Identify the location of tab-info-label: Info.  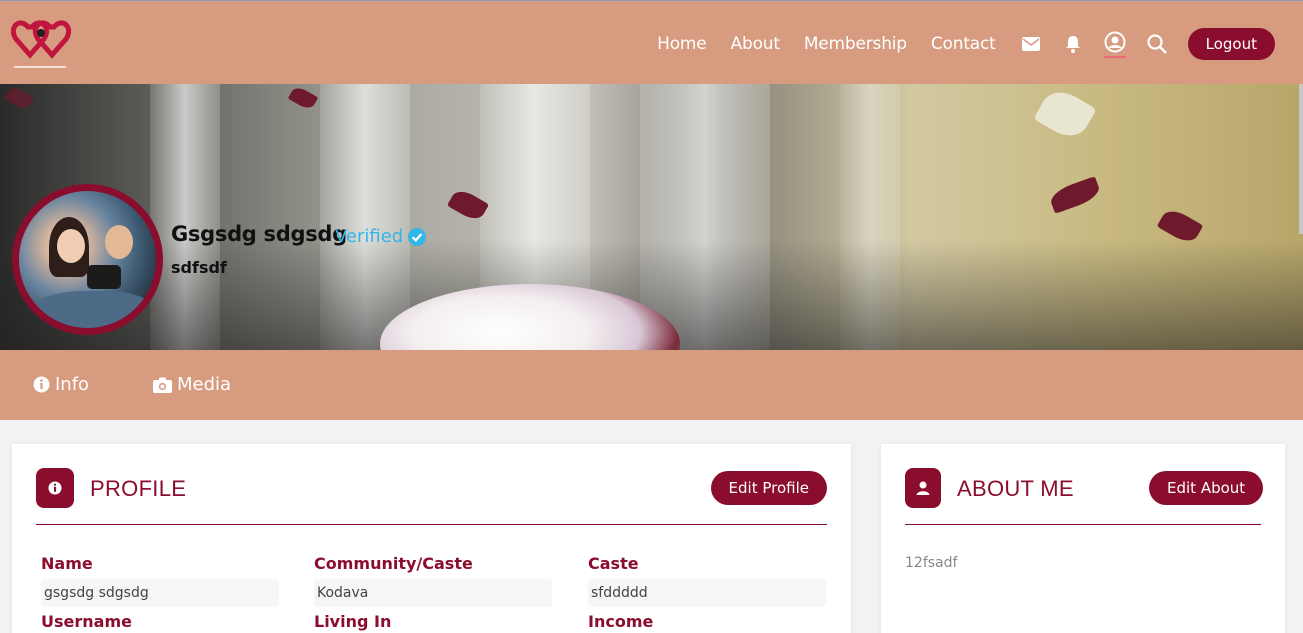
(72, 384).